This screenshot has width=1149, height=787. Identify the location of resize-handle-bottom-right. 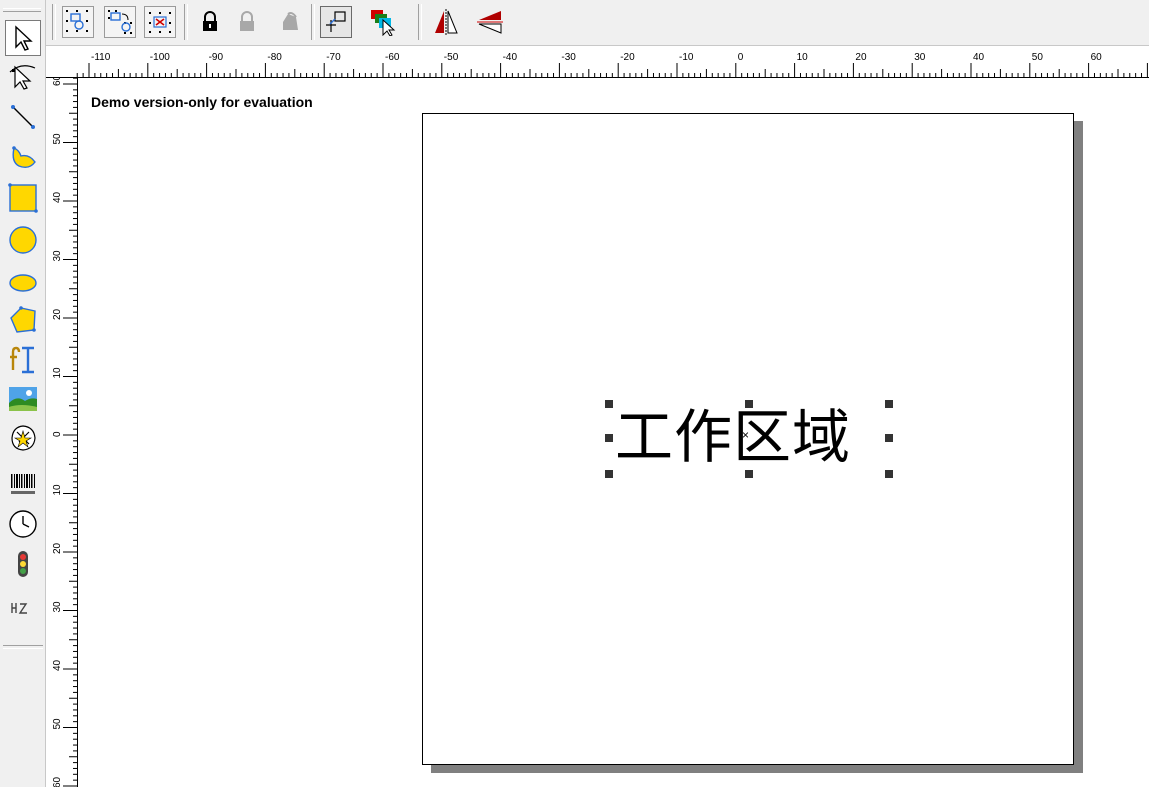
(889, 474).